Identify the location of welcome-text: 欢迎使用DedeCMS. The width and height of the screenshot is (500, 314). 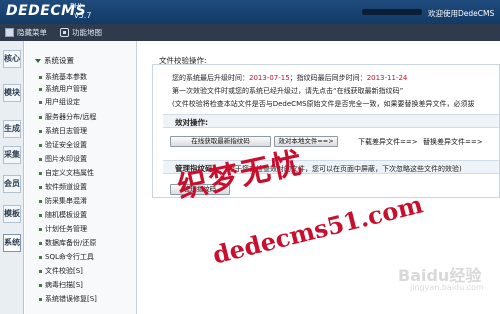
(461, 13).